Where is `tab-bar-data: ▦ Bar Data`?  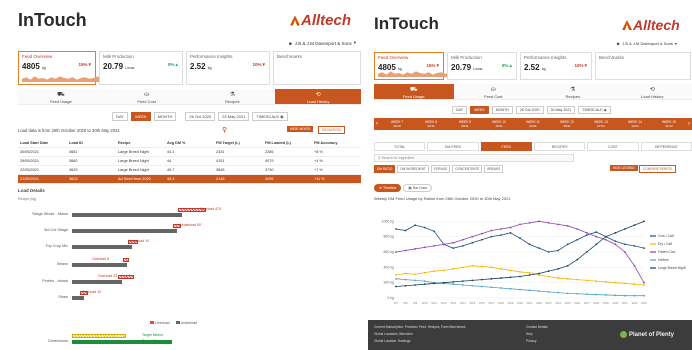 tab-bar-data: ▦ Bar Data is located at coordinates (417, 188).